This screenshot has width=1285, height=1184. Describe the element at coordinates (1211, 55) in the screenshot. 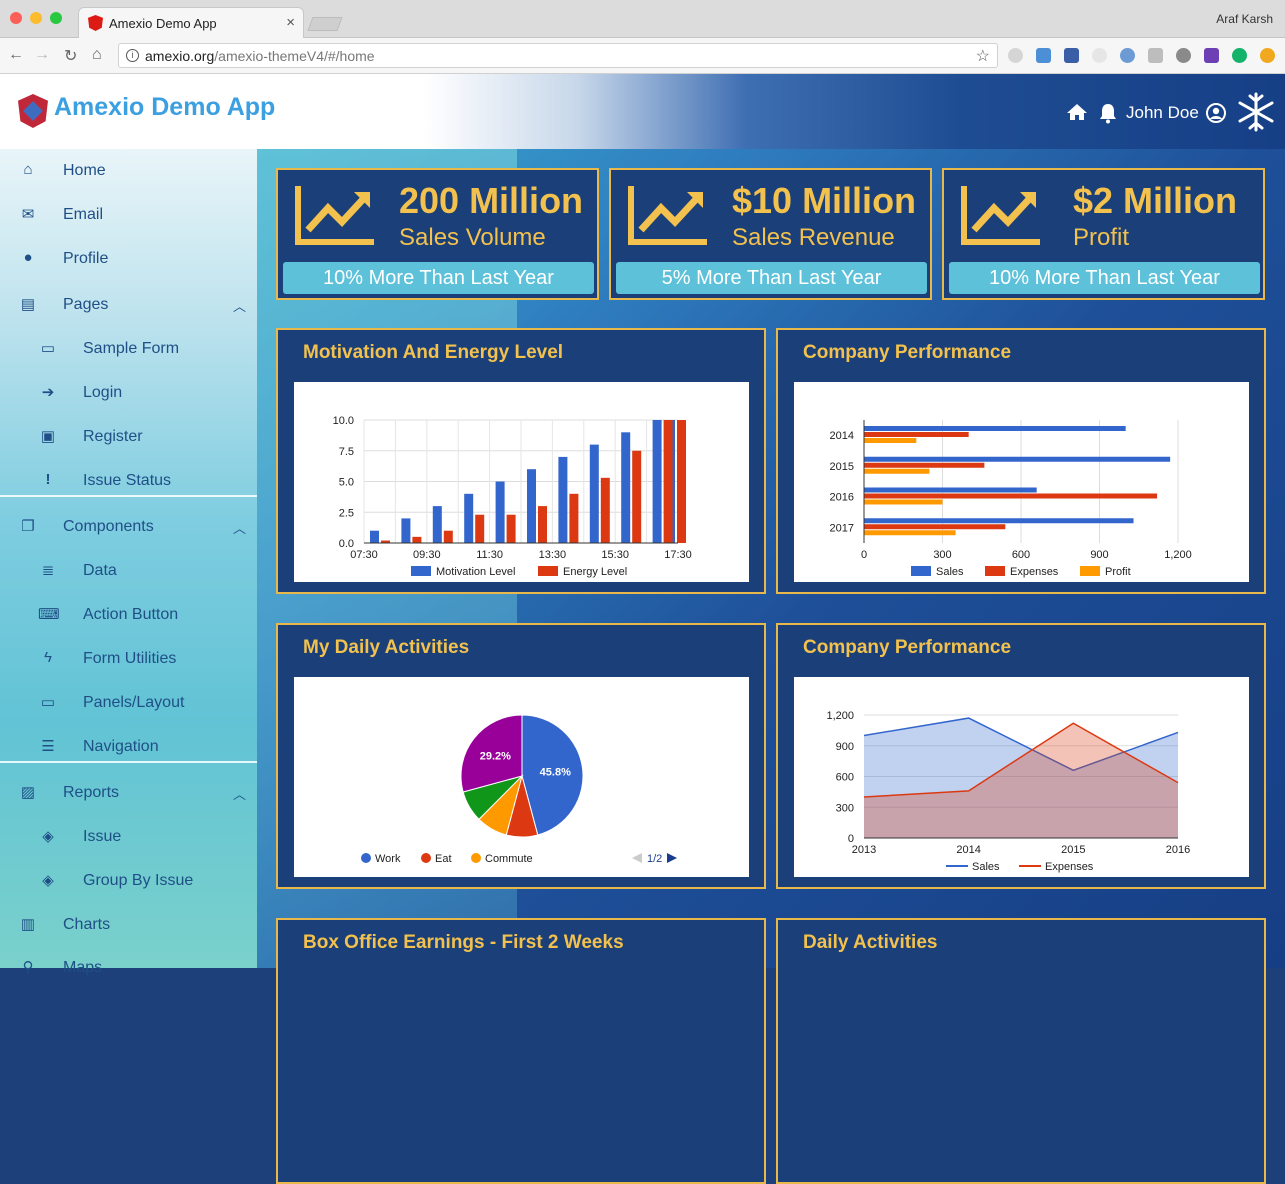

I see `extension-box-icon` at that location.